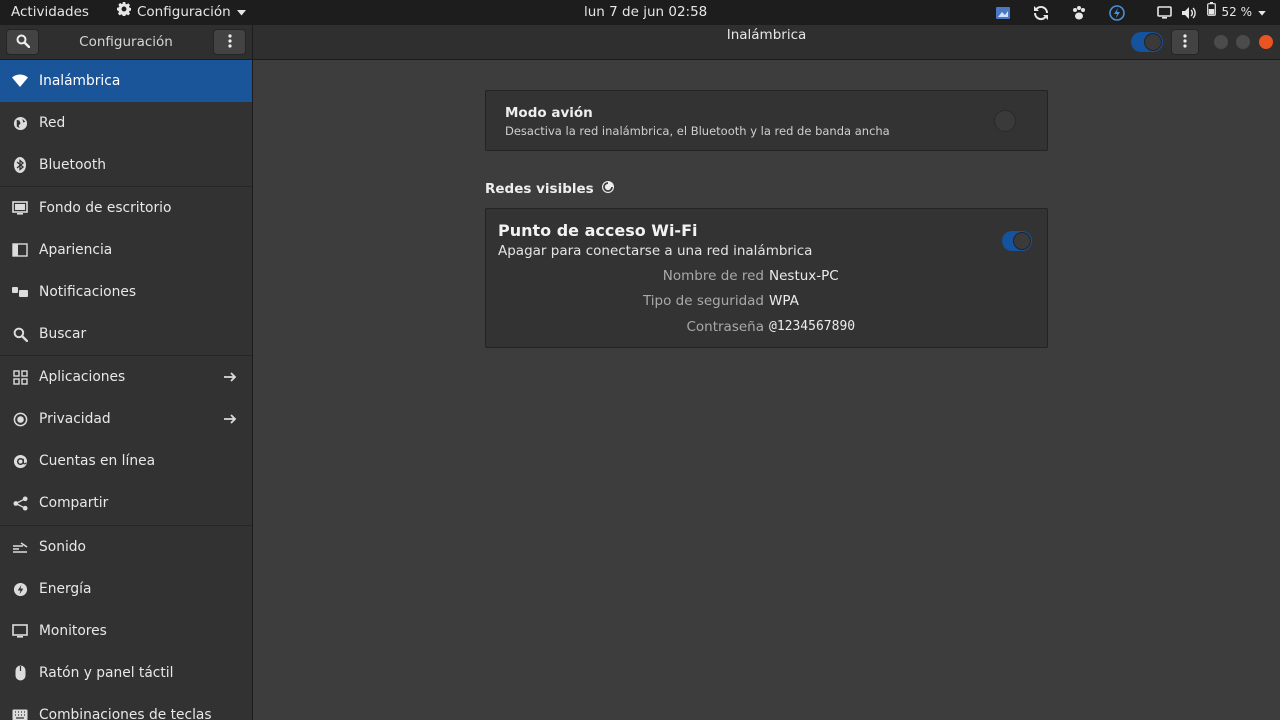 The width and height of the screenshot is (1280, 720). I want to click on close-button, so click(1266, 42).